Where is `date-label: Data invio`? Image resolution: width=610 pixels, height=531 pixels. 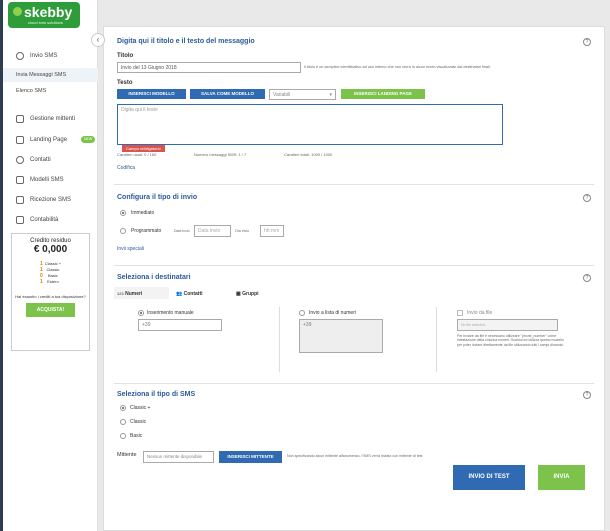
date-label: Data invio is located at coordinates (182, 231).